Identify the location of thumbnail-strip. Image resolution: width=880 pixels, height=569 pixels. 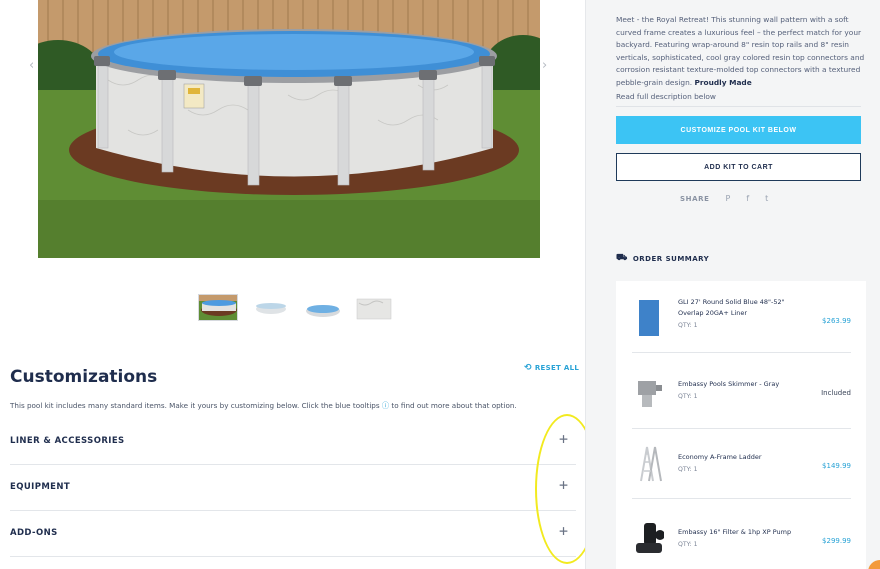
(296, 307).